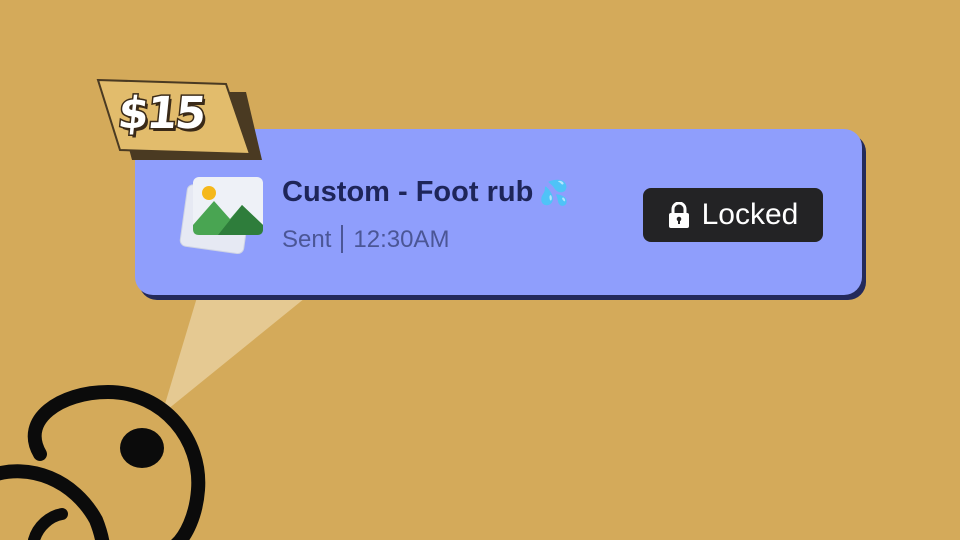 This screenshot has height=540, width=960. Describe the element at coordinates (401, 239) in the screenshot. I see `message-time: 12:30AM` at that location.